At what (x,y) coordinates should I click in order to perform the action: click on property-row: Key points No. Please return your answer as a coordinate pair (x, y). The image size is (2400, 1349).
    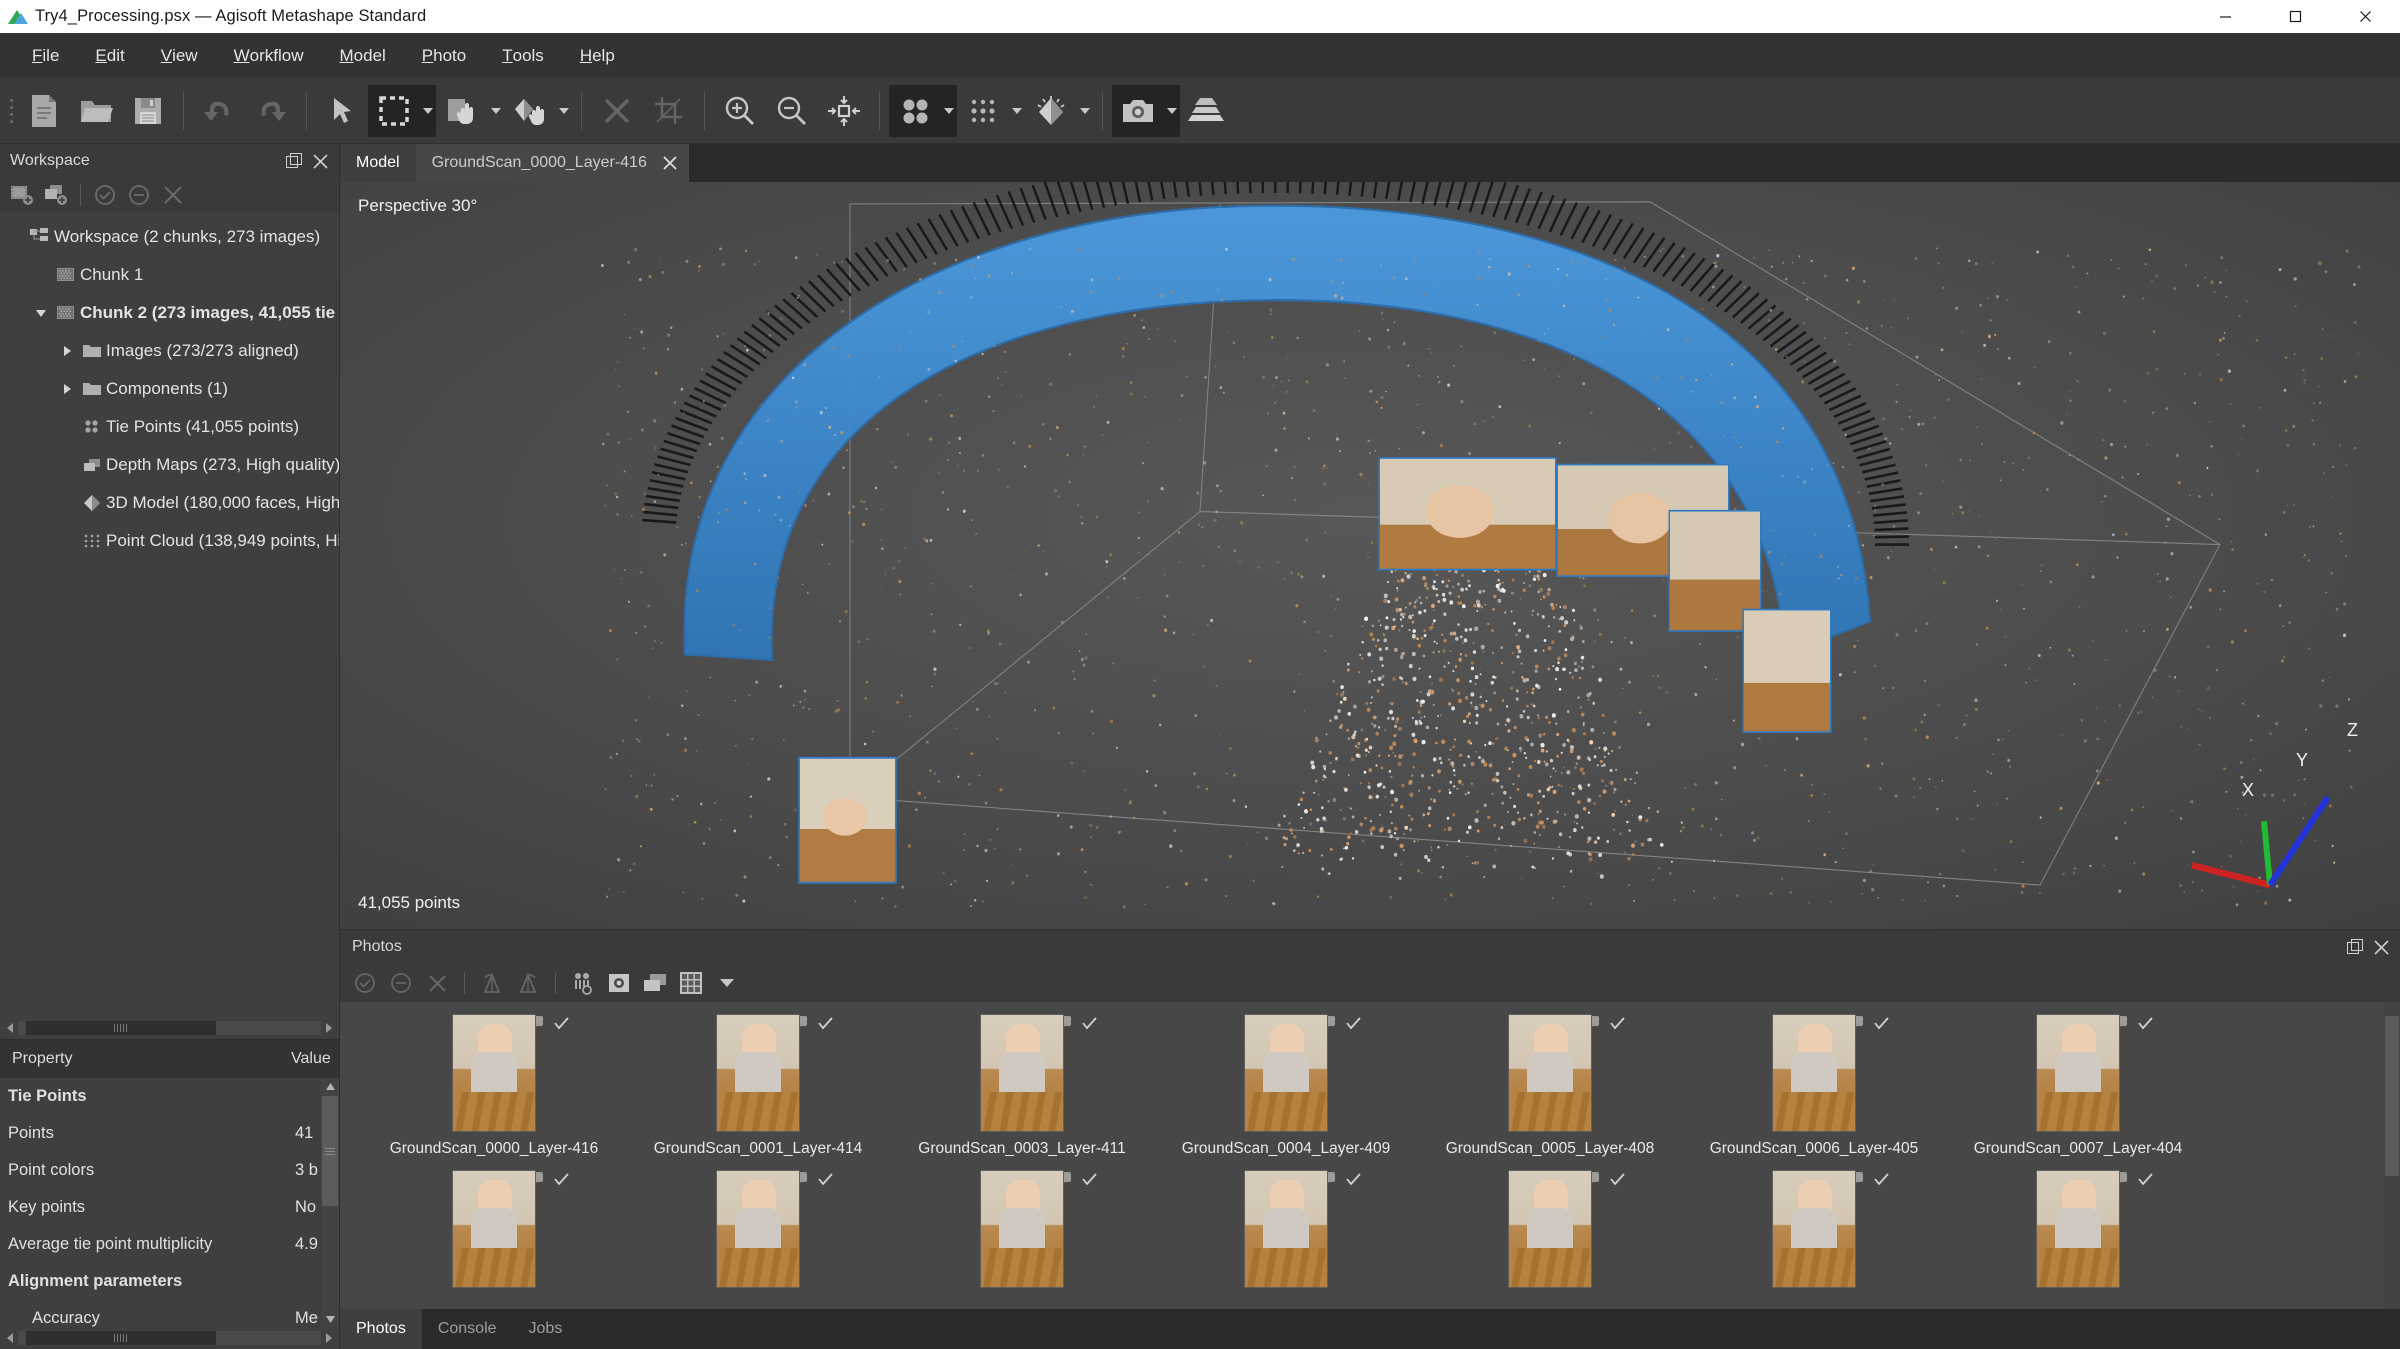
    Looking at the image, I should click on (169, 1207).